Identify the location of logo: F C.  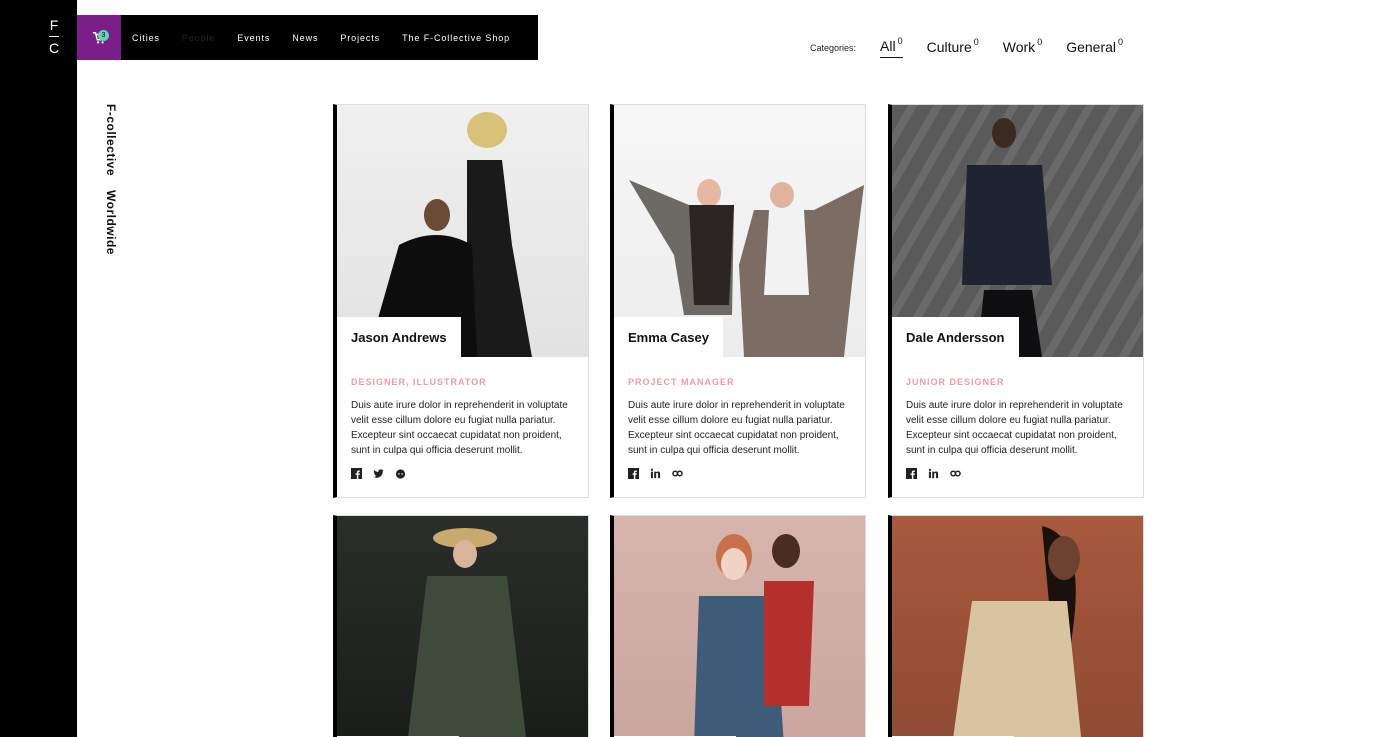
(54, 36).